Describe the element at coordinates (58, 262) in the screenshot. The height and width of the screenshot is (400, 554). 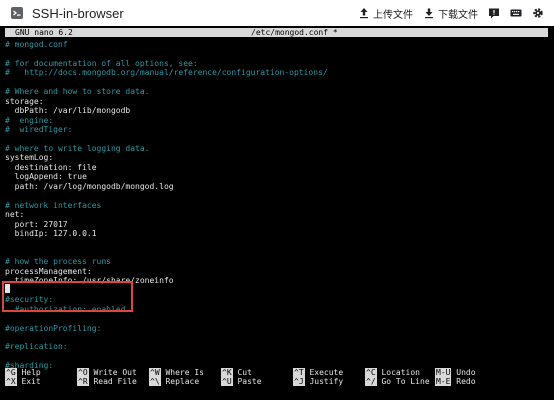
I see `editor-line: # how the process runs` at that location.